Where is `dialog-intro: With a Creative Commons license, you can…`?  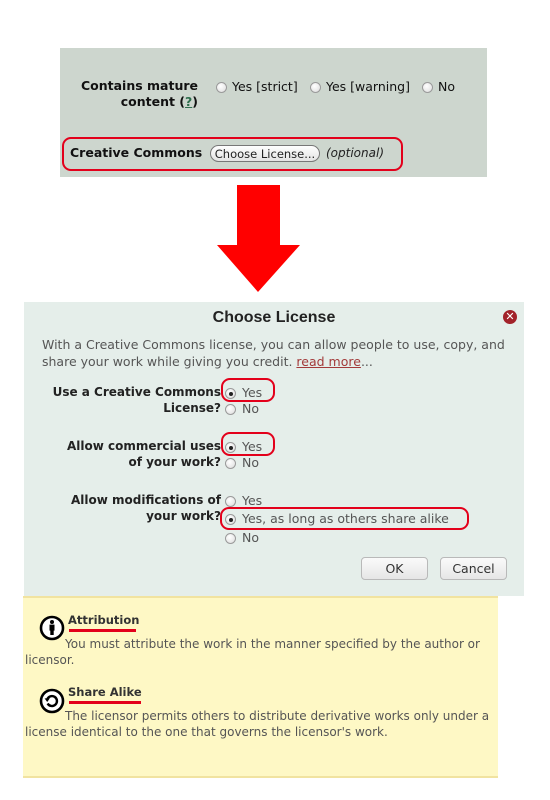 dialog-intro: With a Creative Commons license, you can… is located at coordinates (277, 353).